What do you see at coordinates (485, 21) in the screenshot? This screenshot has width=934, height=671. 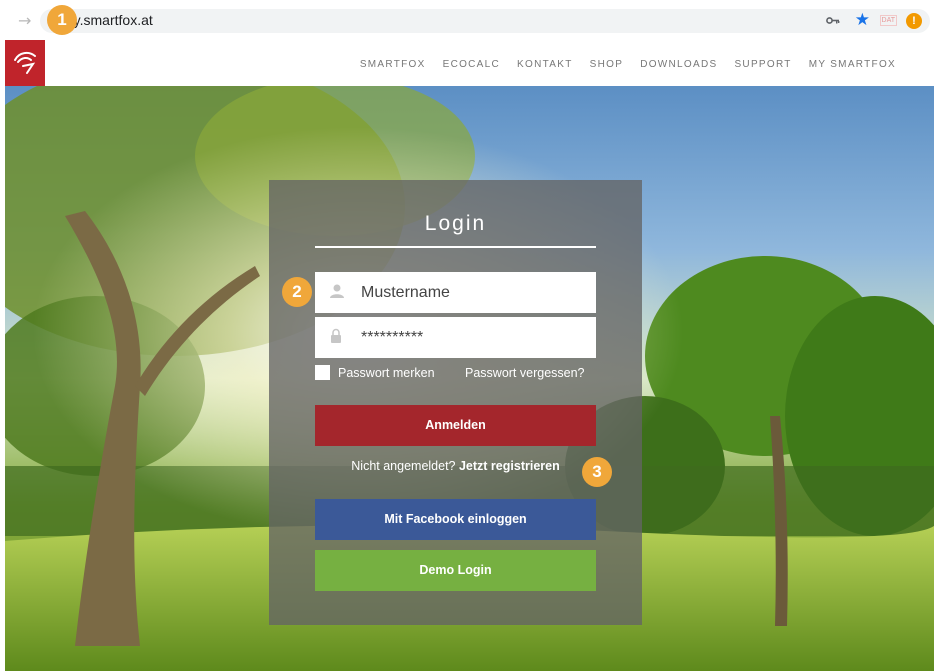 I see `address-bar: my.smartfox.at ★ DAT !` at bounding box center [485, 21].